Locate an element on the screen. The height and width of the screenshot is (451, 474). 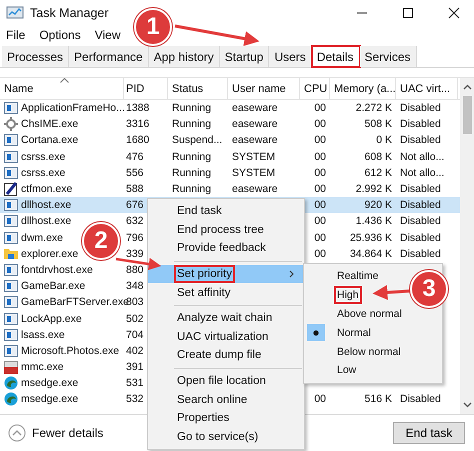
table-cell: 476 is located at coordinates (135, 156).